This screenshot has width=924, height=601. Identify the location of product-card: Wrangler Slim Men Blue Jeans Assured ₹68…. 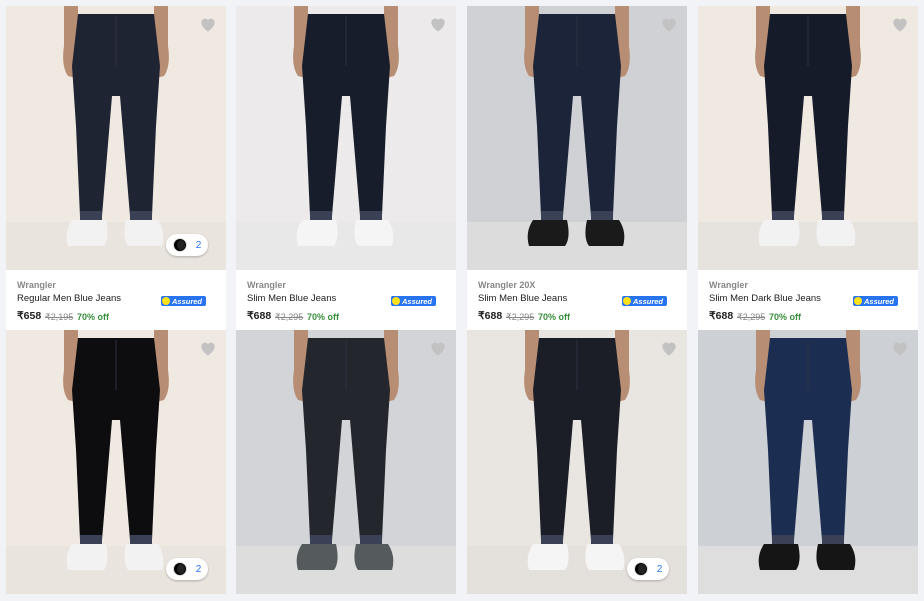
(346, 168).